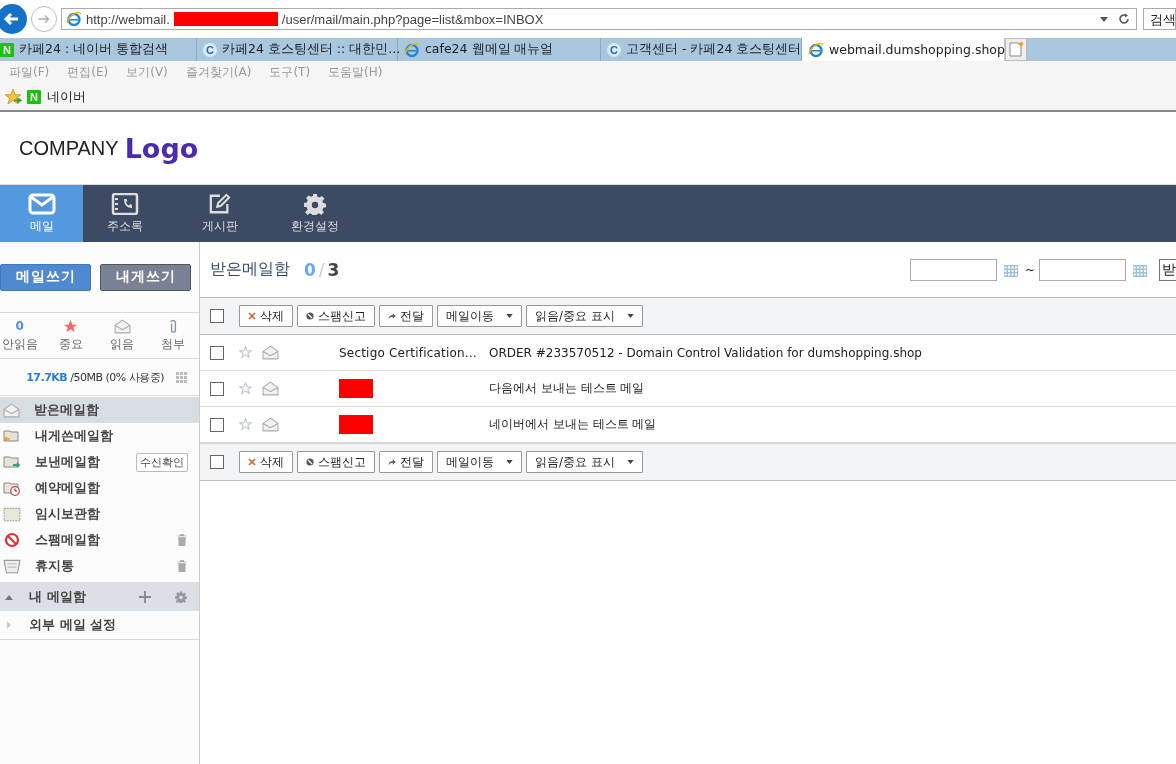  I want to click on compose-button: 내게쓰기, so click(145, 277).